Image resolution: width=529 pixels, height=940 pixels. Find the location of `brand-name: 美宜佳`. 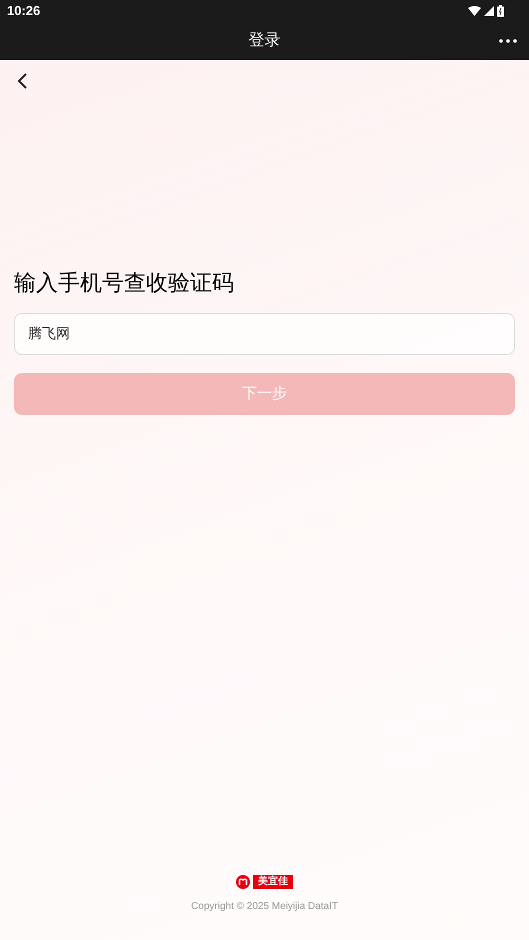

brand-name: 美宜佳 is located at coordinates (273, 882).